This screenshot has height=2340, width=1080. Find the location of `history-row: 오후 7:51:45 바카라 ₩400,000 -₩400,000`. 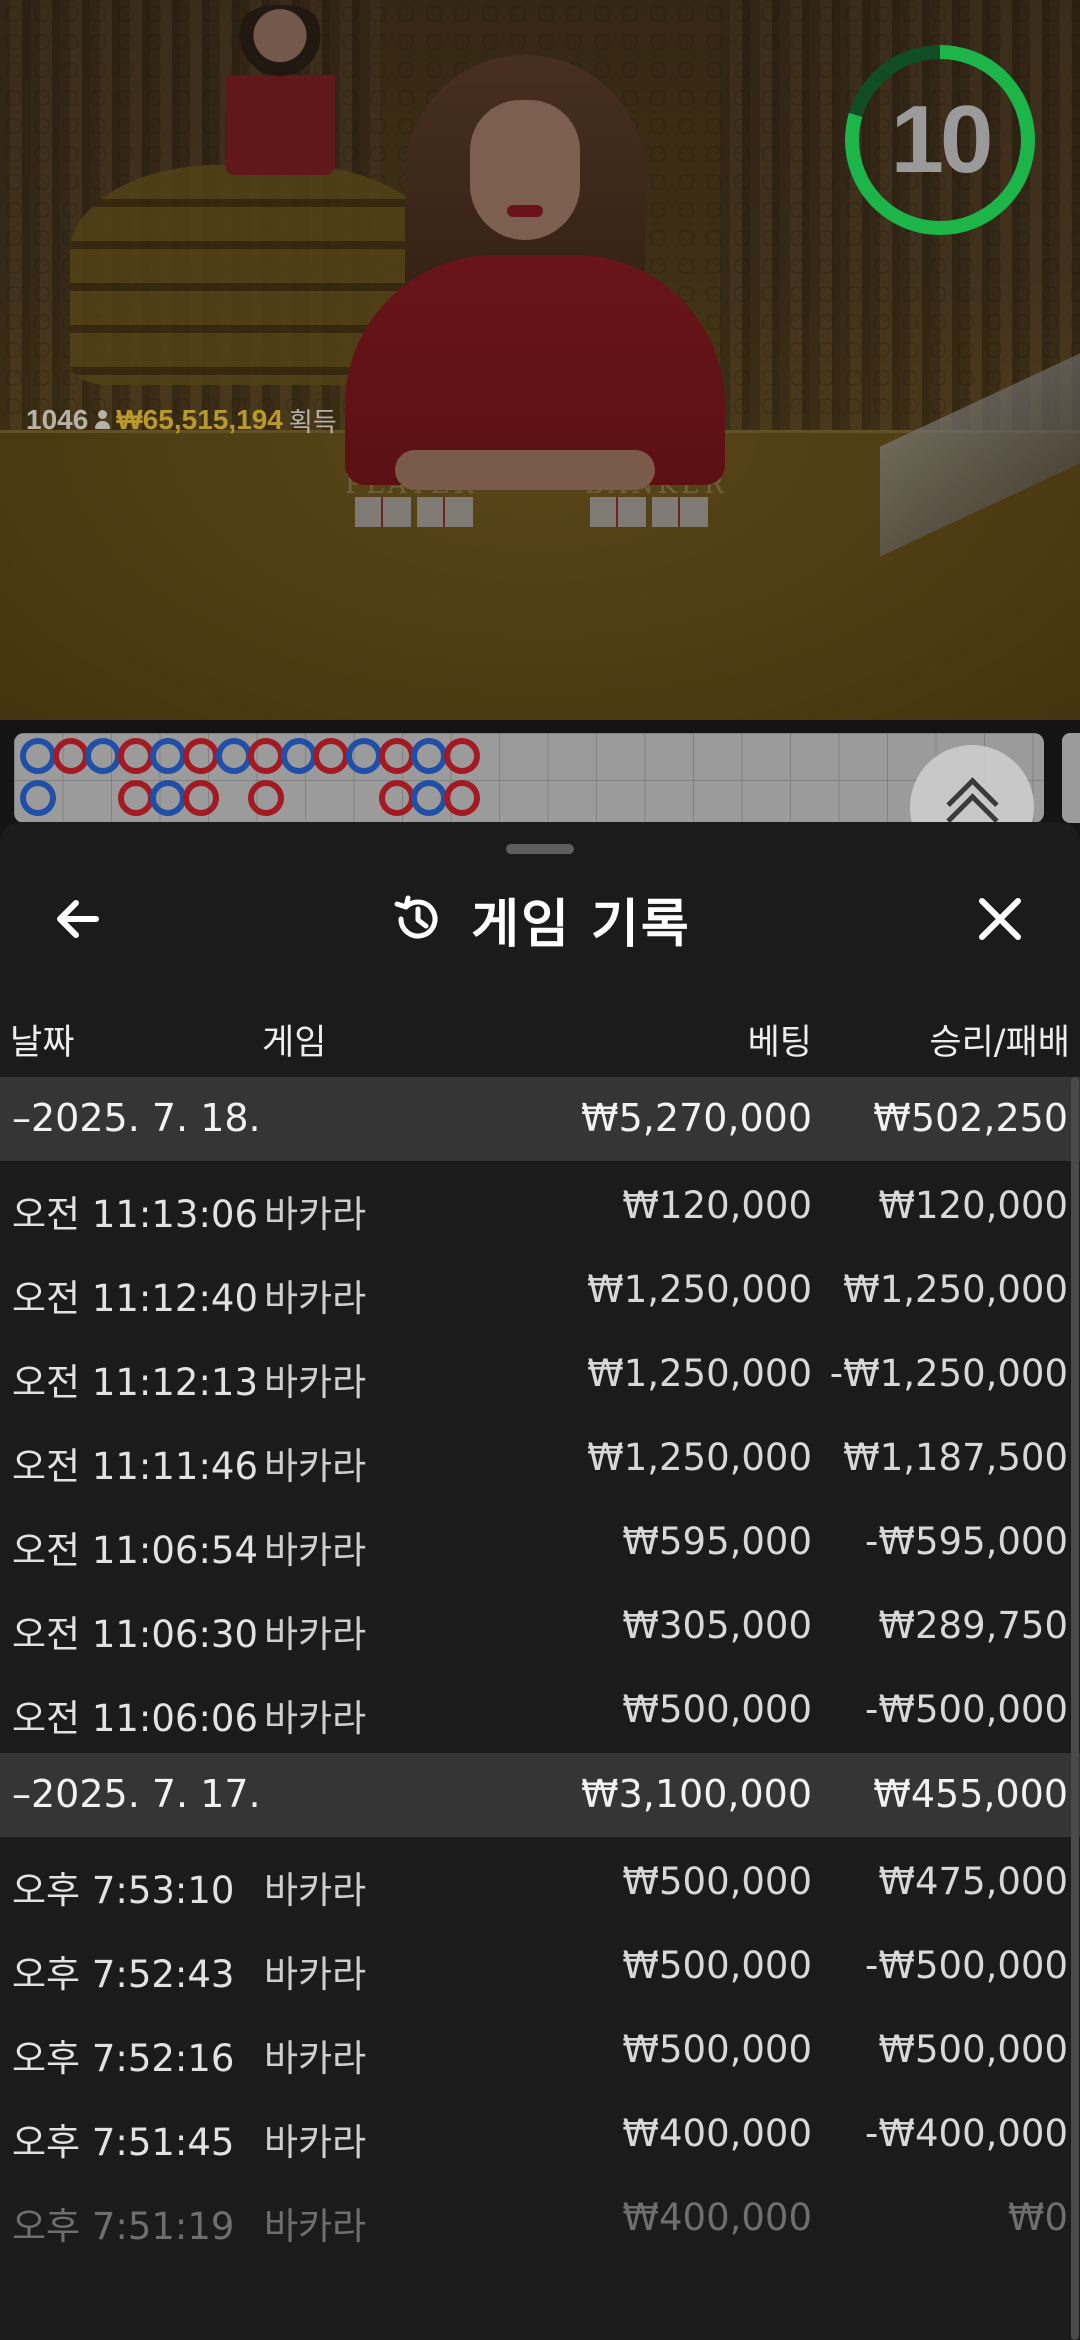

history-row: 오후 7:51:45 바카라 ₩400,000 -₩400,000 is located at coordinates (540, 2135).